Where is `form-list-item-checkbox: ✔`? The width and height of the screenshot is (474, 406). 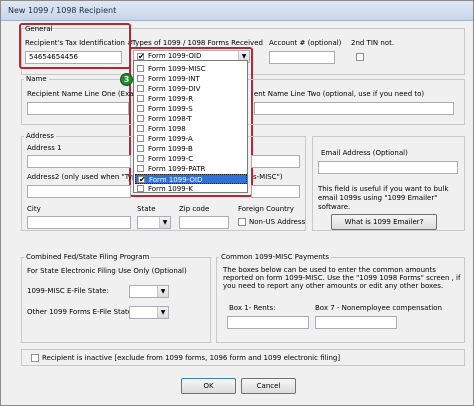 form-list-item-checkbox: ✔ is located at coordinates (142, 179).